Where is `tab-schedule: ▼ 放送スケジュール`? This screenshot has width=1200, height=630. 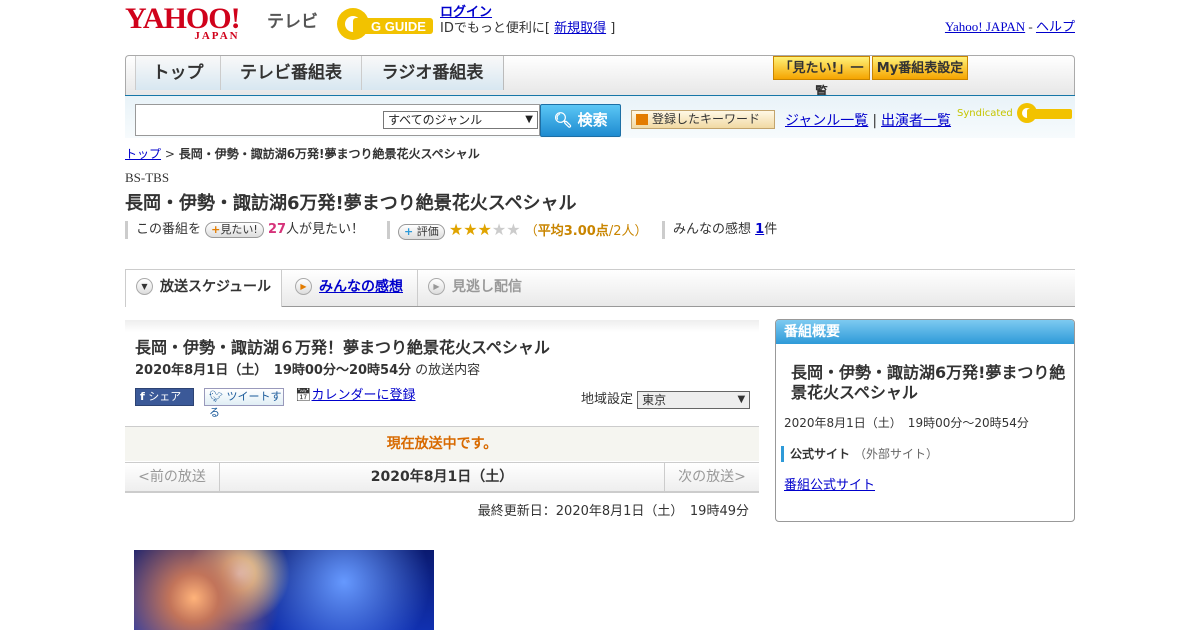 tab-schedule: ▼ 放送スケジュール is located at coordinates (203, 288).